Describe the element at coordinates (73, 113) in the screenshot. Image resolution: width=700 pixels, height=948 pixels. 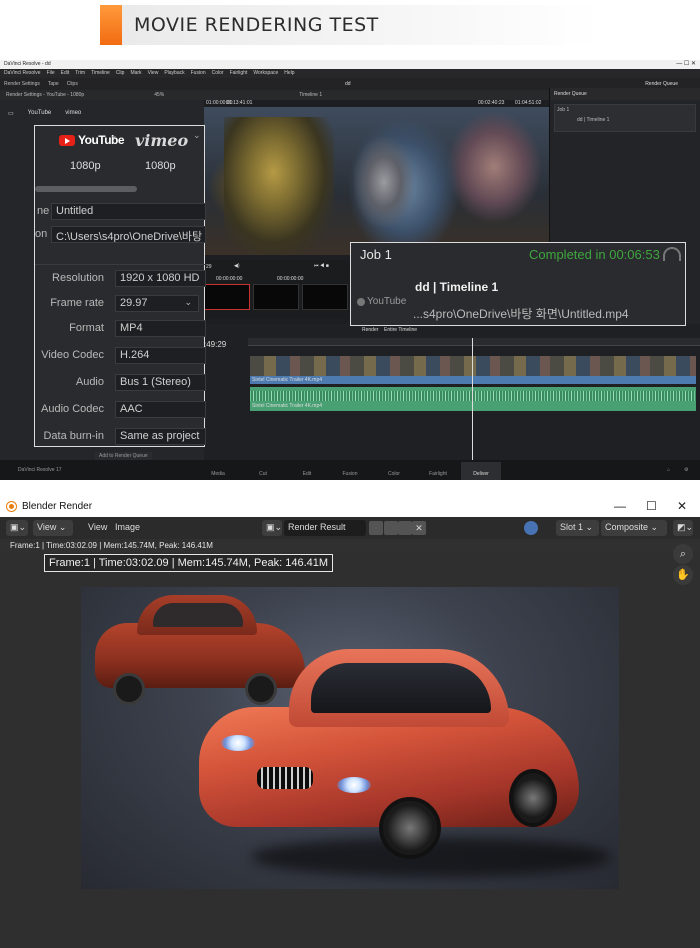
I see `preset-vimeo: vimeo` at that location.